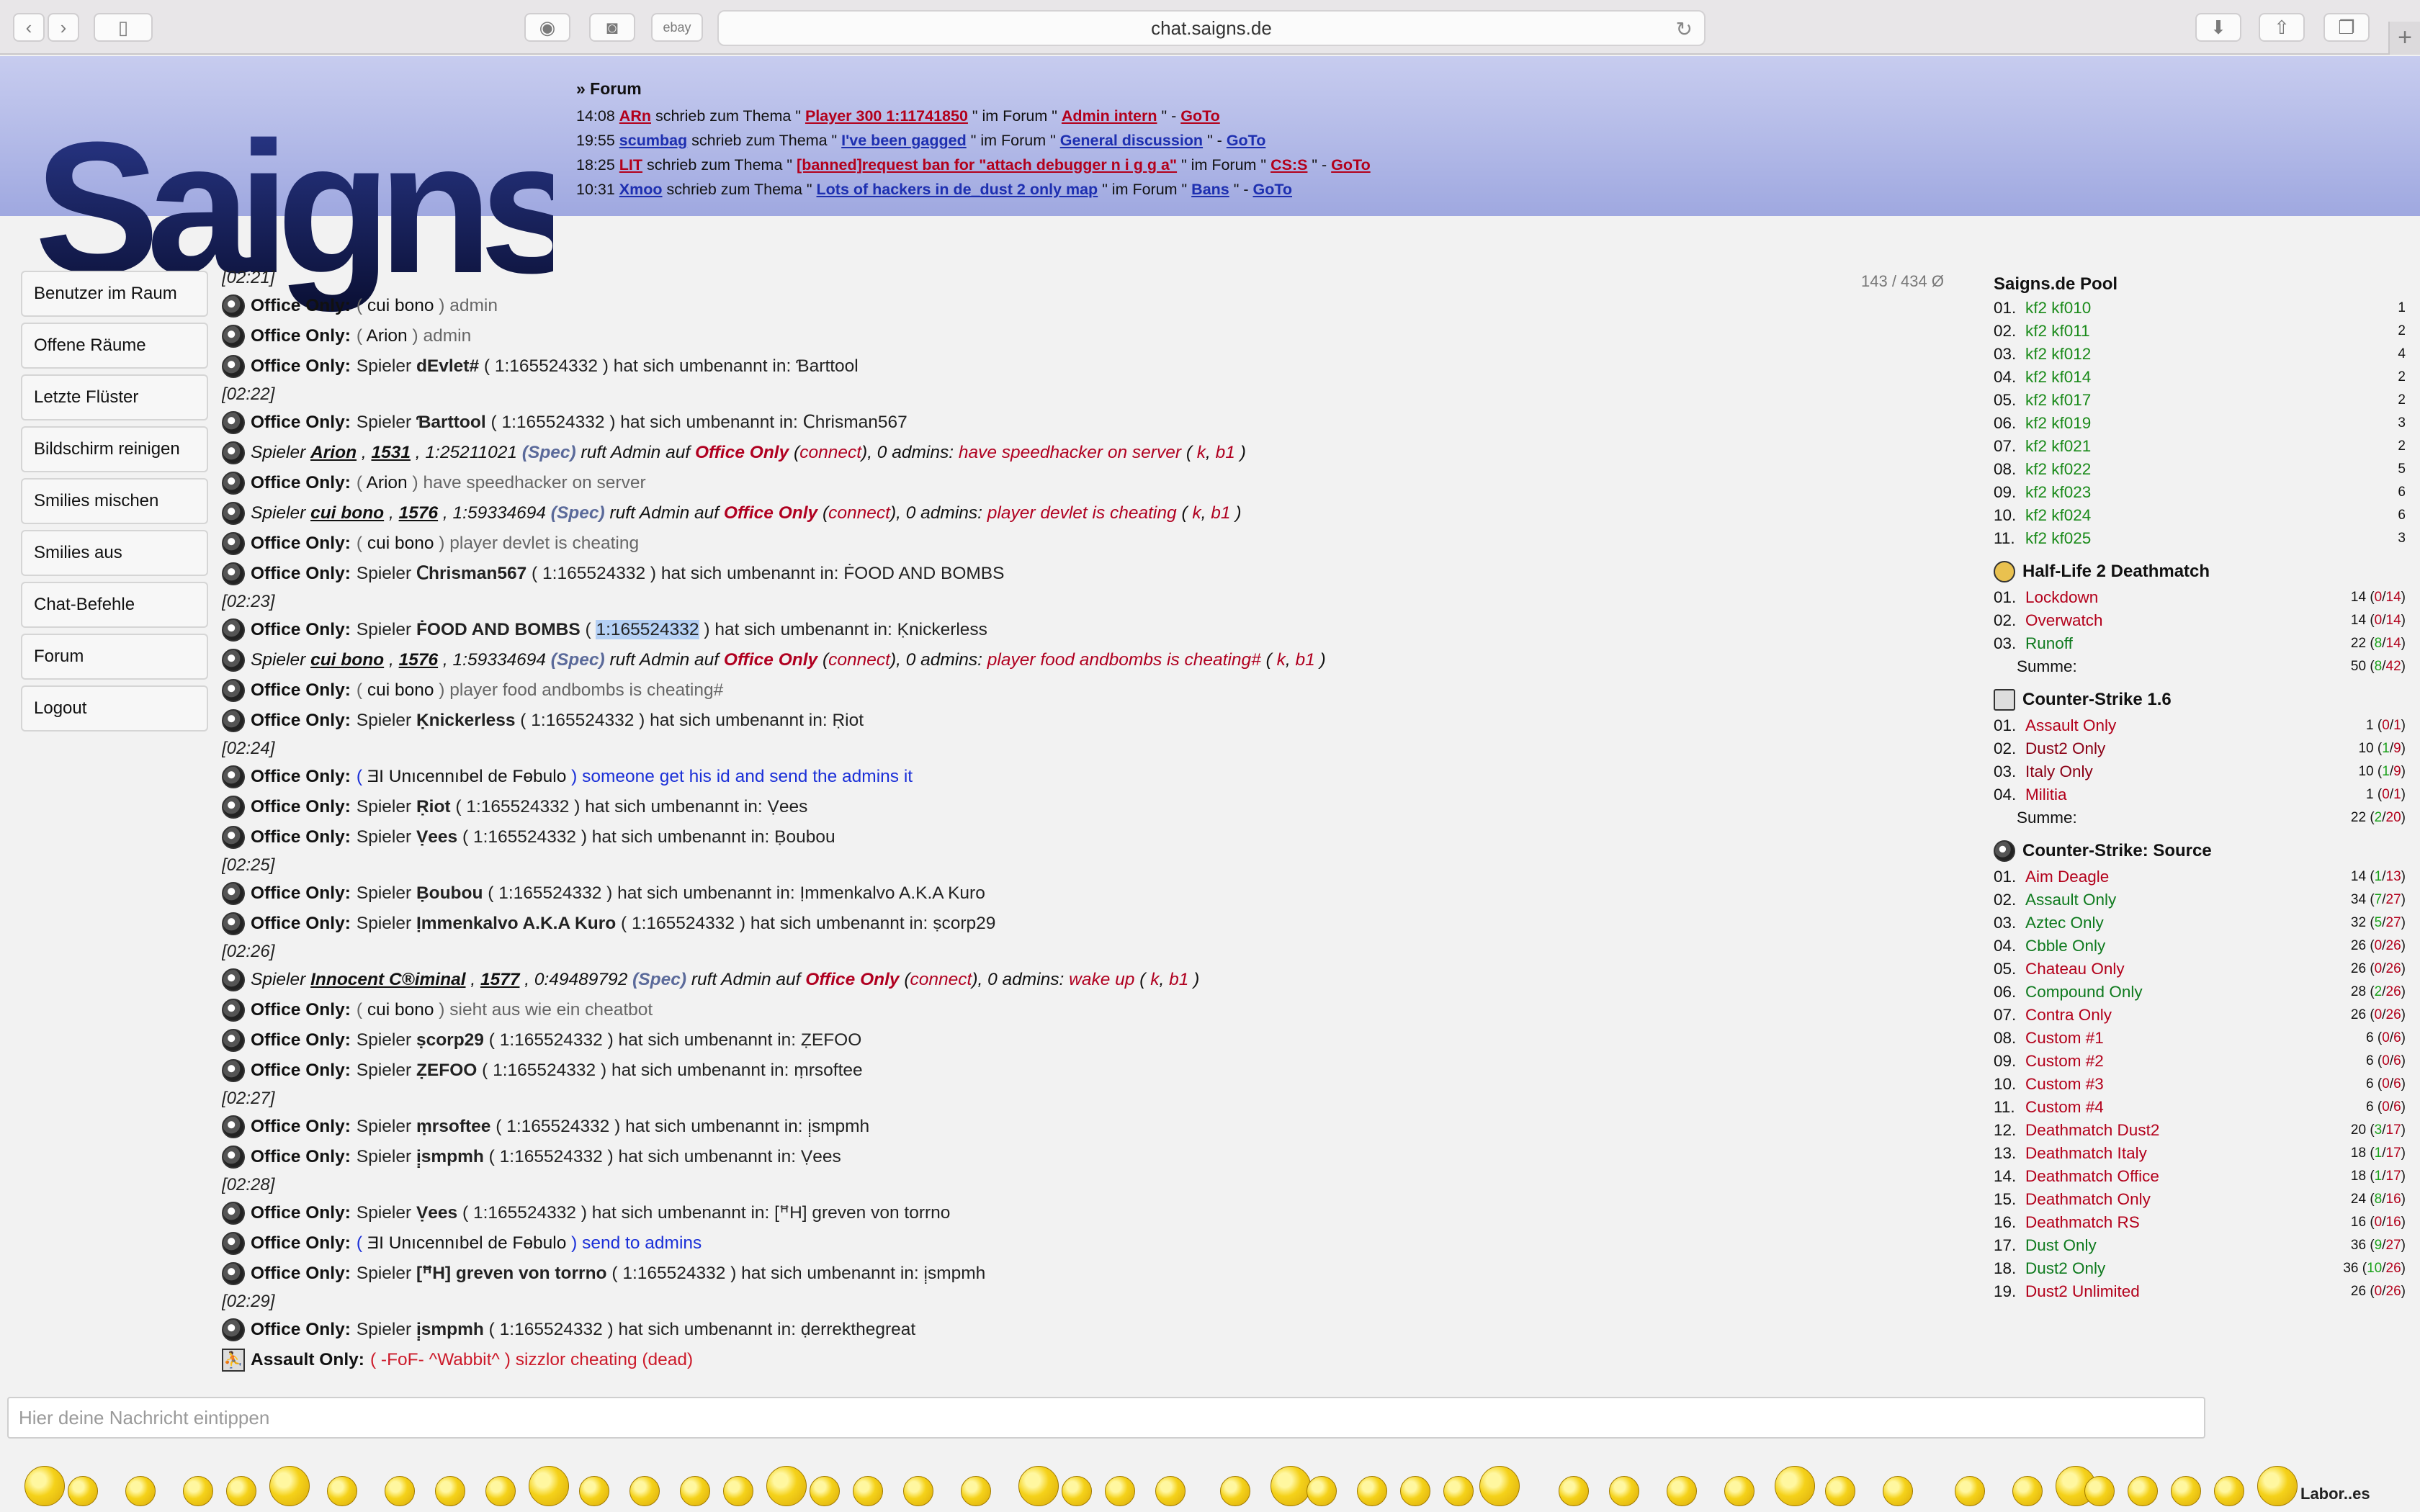  Describe the element at coordinates (2195, 1084) in the screenshot. I see `server-item-name: Custom #3` at that location.